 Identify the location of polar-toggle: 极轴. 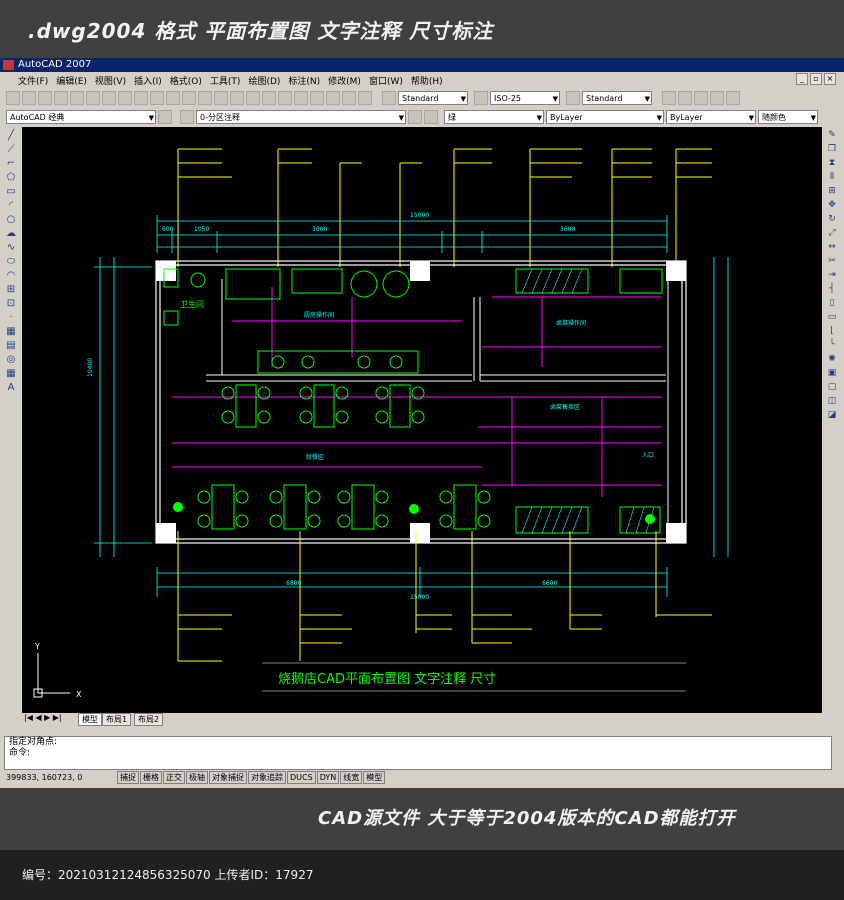
(197, 777).